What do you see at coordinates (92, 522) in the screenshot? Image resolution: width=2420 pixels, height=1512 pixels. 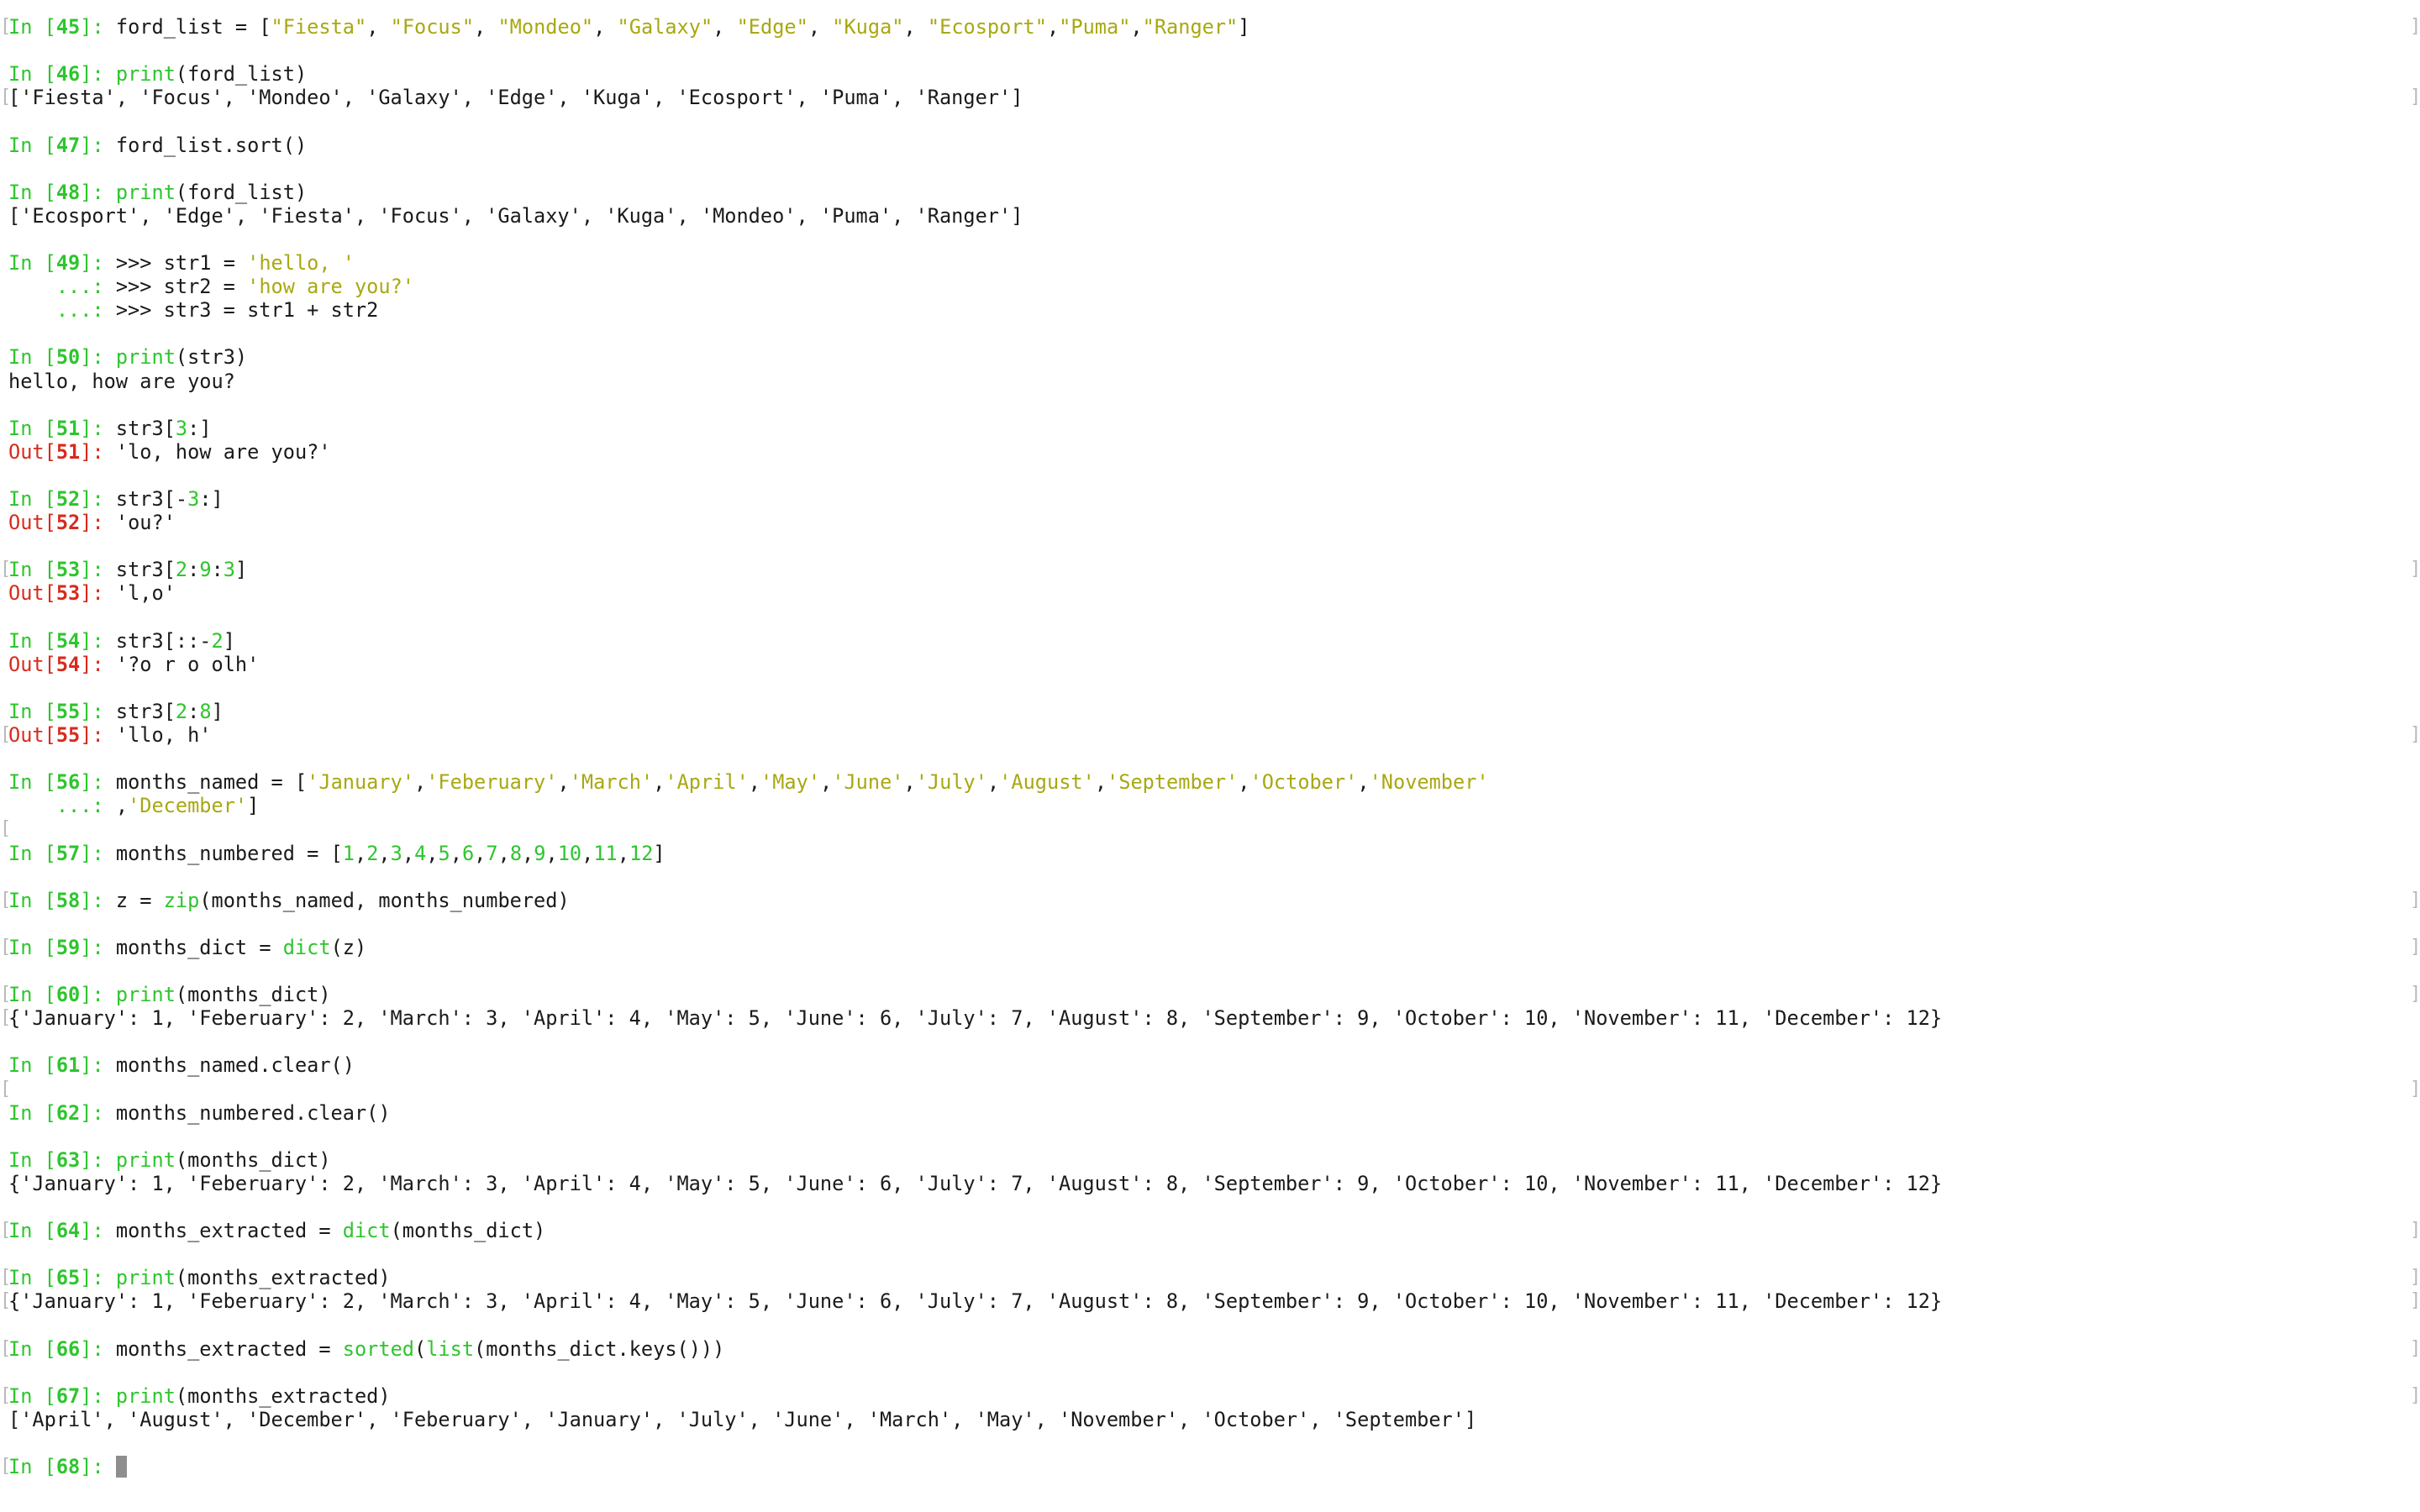 I see `terminal-line: Out[52]: 'ou?'` at bounding box center [92, 522].